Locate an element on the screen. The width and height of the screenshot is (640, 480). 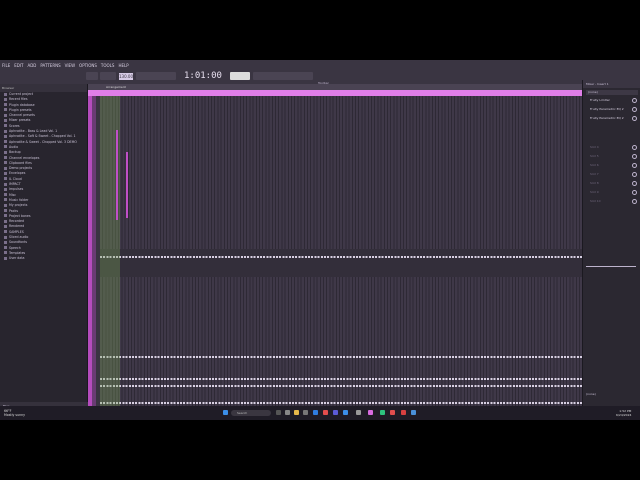
weather-widget: 66°F Mostly sunny is located at coordinates (14, 413).